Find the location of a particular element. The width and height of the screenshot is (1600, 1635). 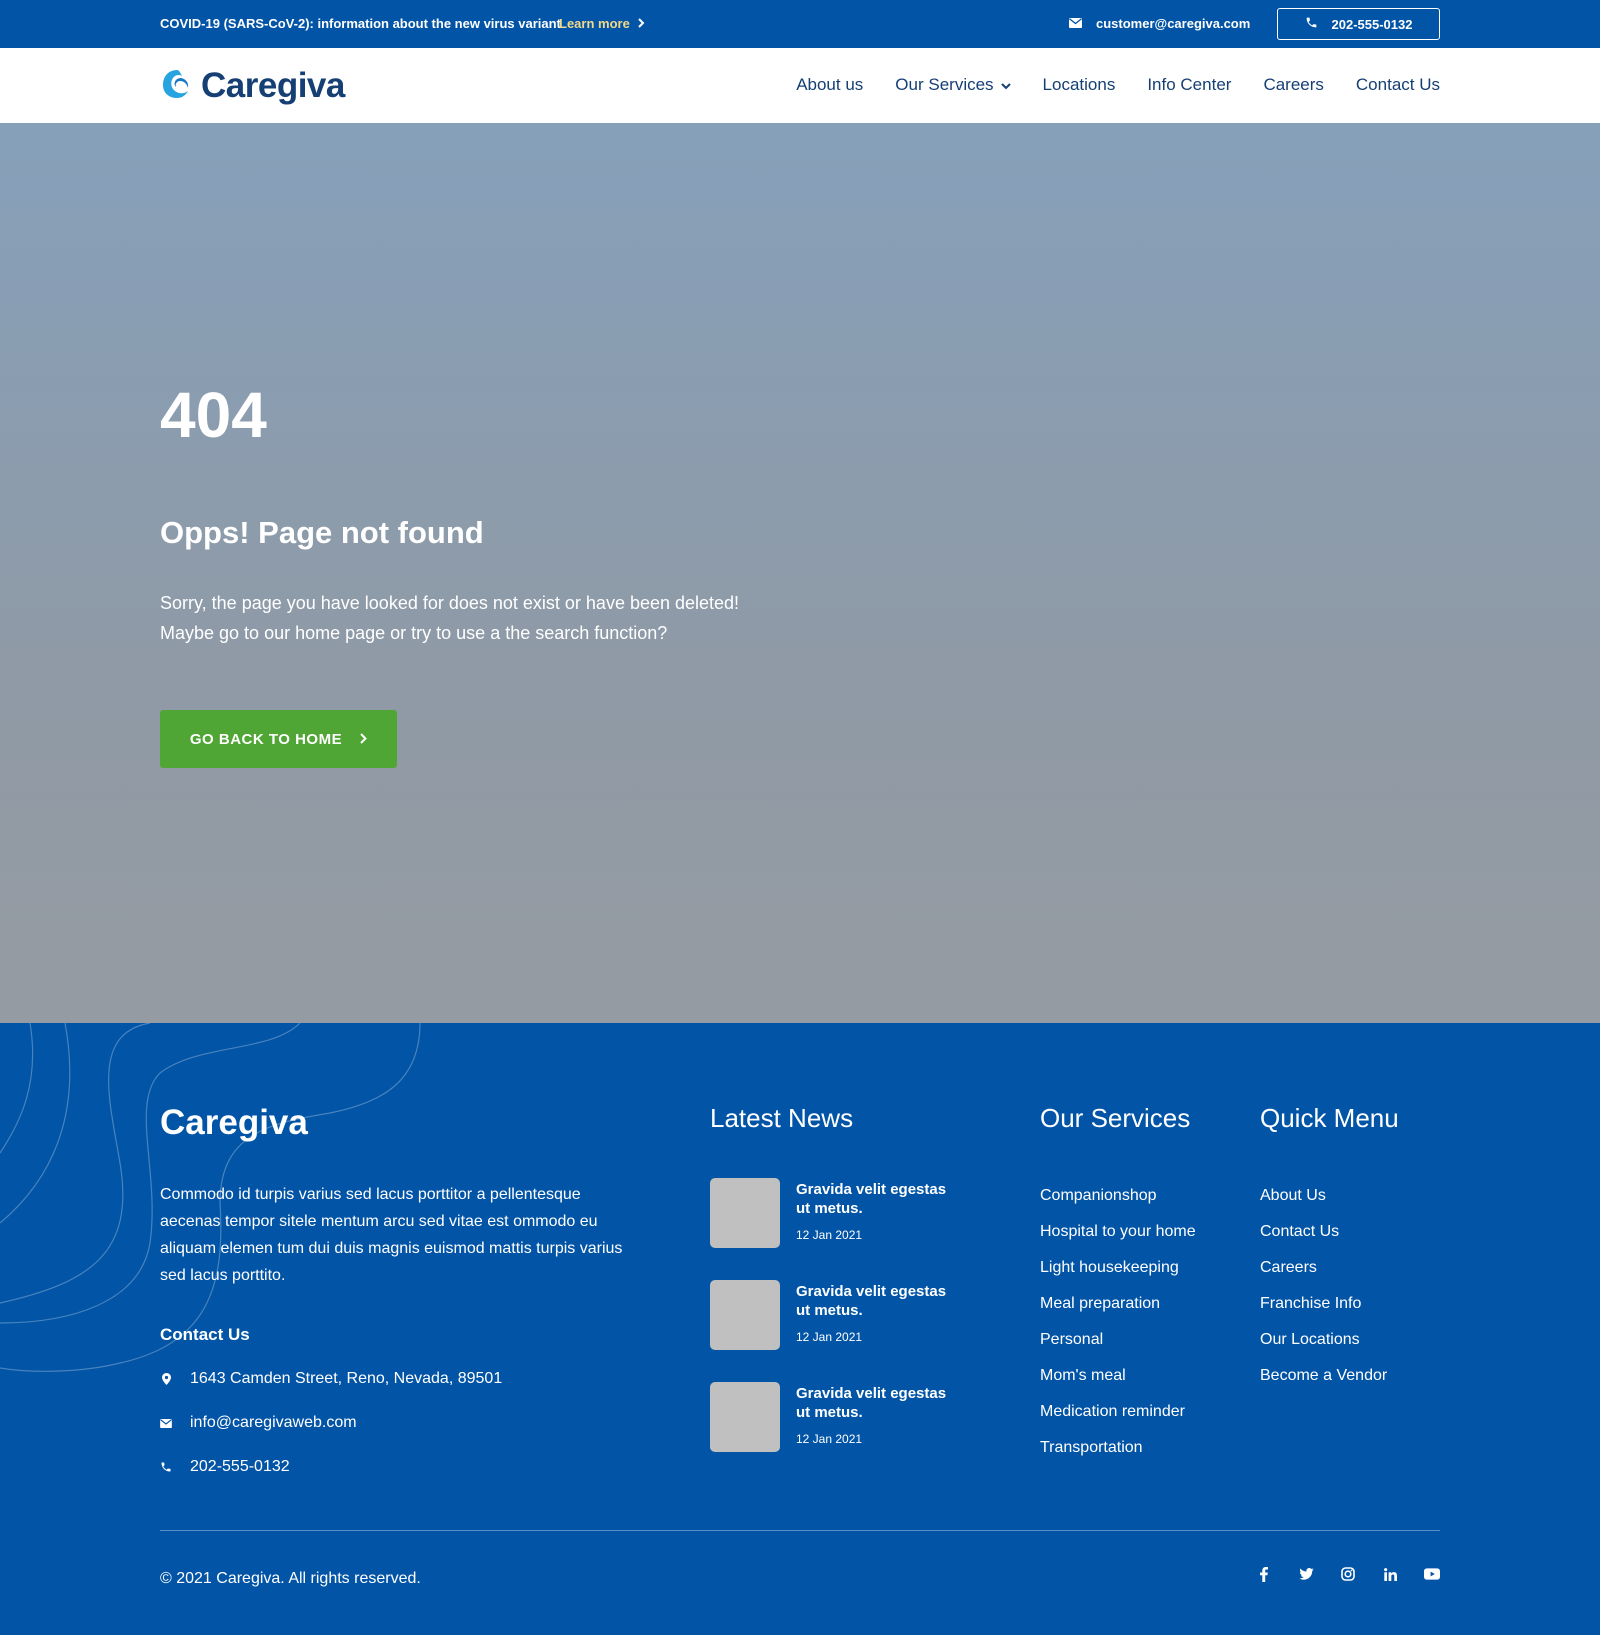

footer-address-text: 1643 Camden Street, Reno, Nevada, 89501 is located at coordinates (346, 1378).